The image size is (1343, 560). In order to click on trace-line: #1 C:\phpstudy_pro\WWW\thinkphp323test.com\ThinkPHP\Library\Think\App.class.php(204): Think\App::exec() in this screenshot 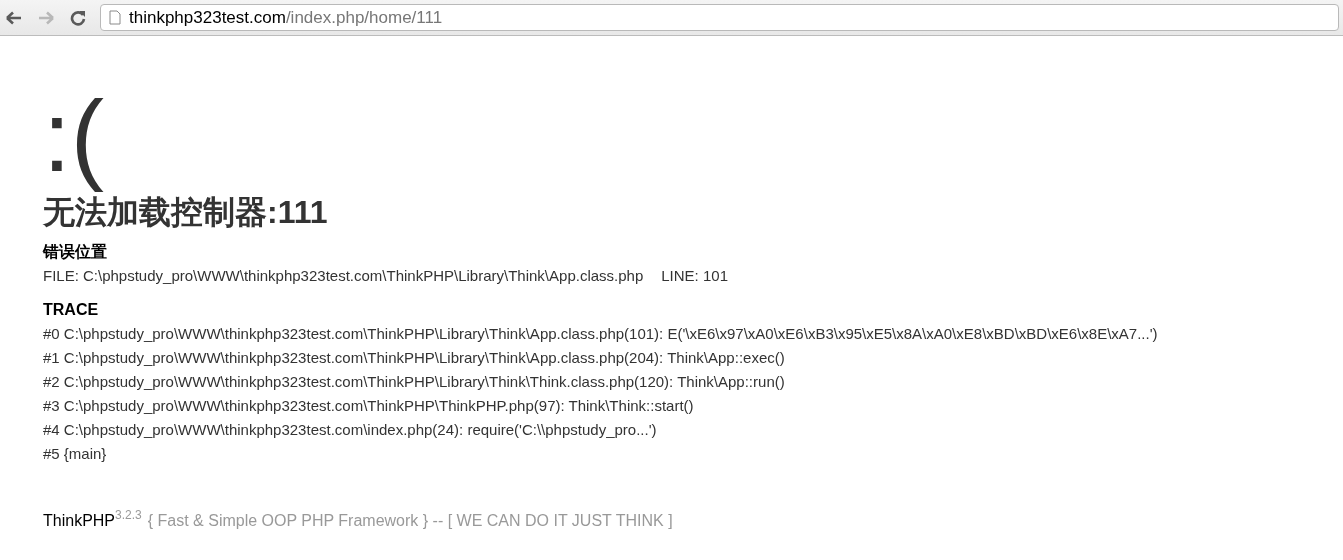, I will do `click(414, 358)`.